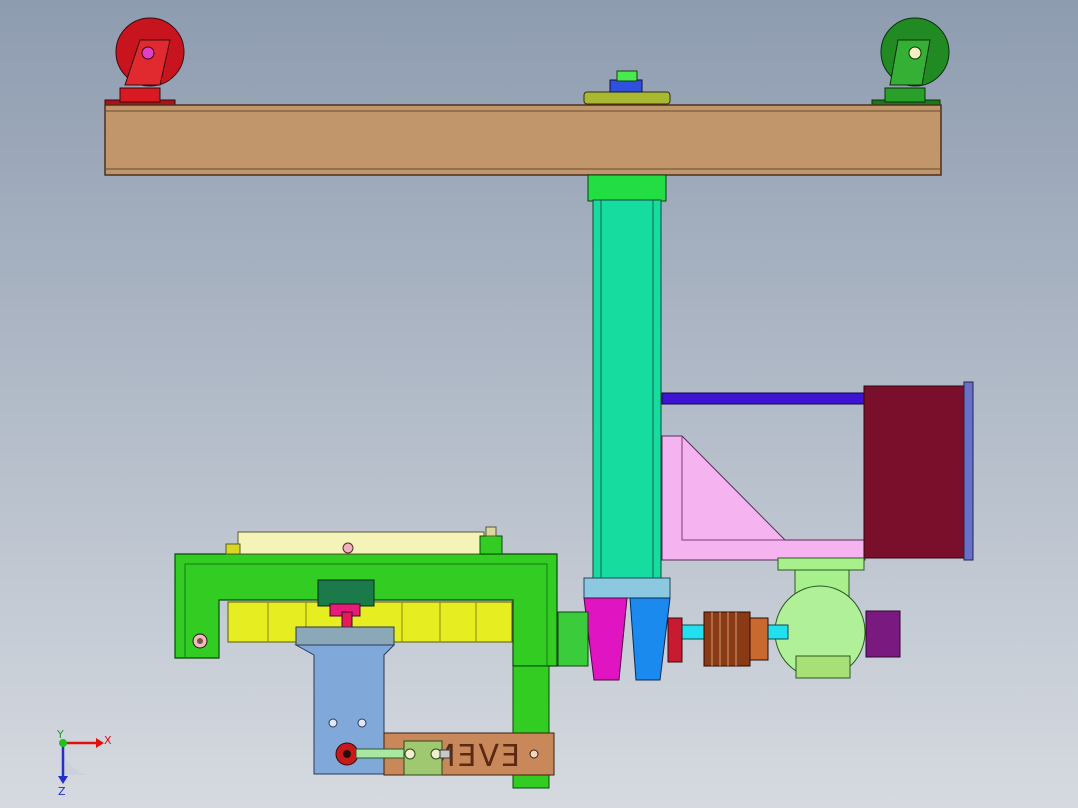 This screenshot has height=808, width=1078. Describe the element at coordinates (523, 140) in the screenshot. I see `top-beam` at that location.